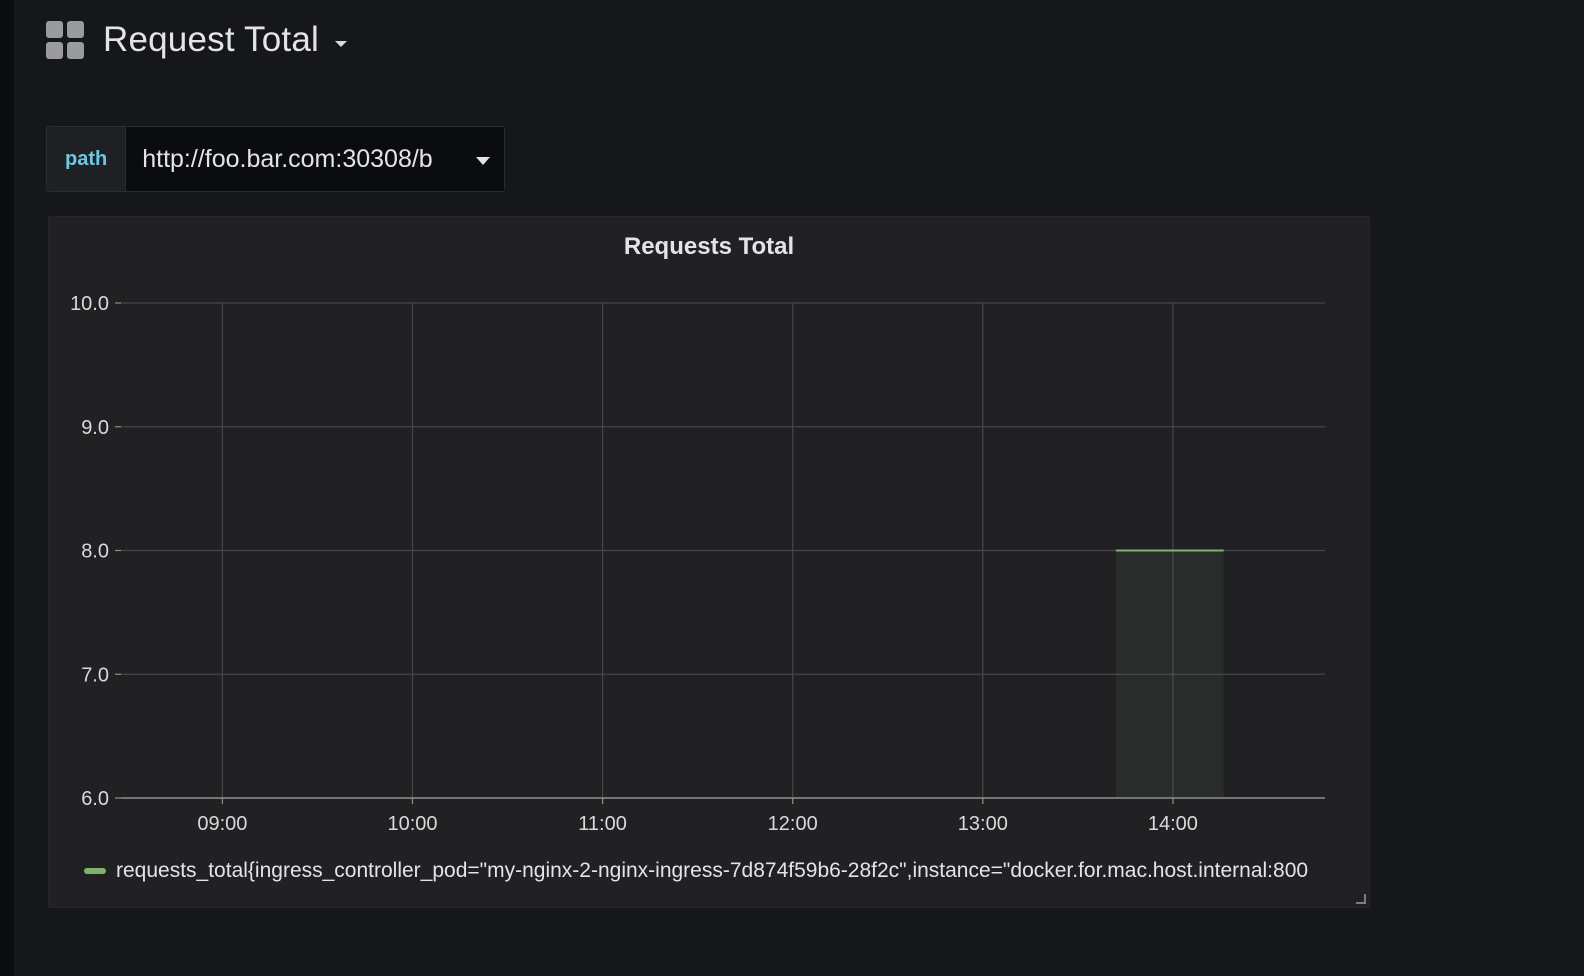 This screenshot has height=976, width=1584. I want to click on y-tick-label: 9.0, so click(95, 428).